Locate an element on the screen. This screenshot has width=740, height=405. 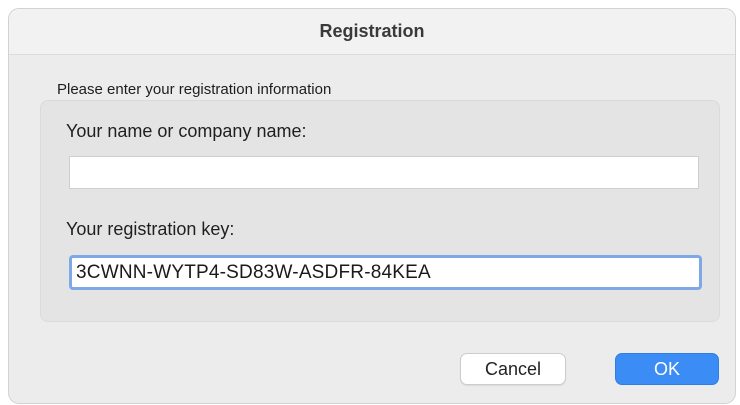
dialog-title: Registration is located at coordinates (372, 31).